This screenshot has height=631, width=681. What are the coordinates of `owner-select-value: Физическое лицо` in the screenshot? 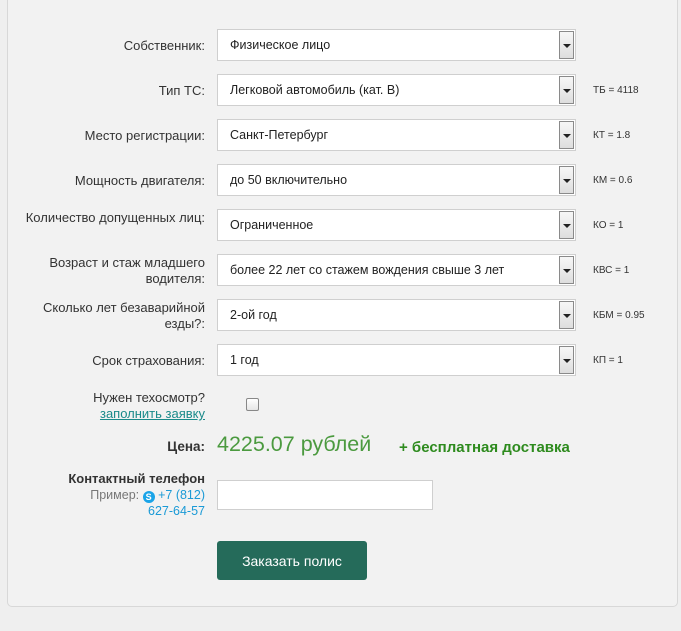 It's located at (280, 45).